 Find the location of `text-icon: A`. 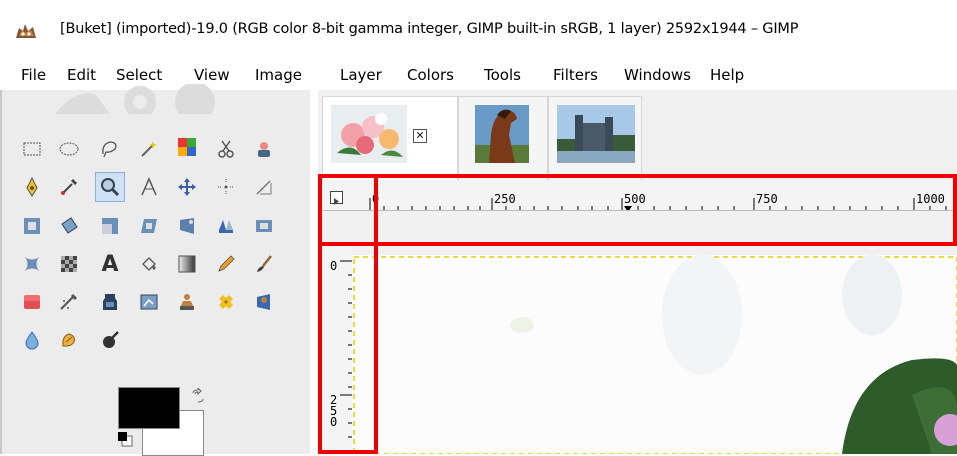

text-icon: A is located at coordinates (110, 264).